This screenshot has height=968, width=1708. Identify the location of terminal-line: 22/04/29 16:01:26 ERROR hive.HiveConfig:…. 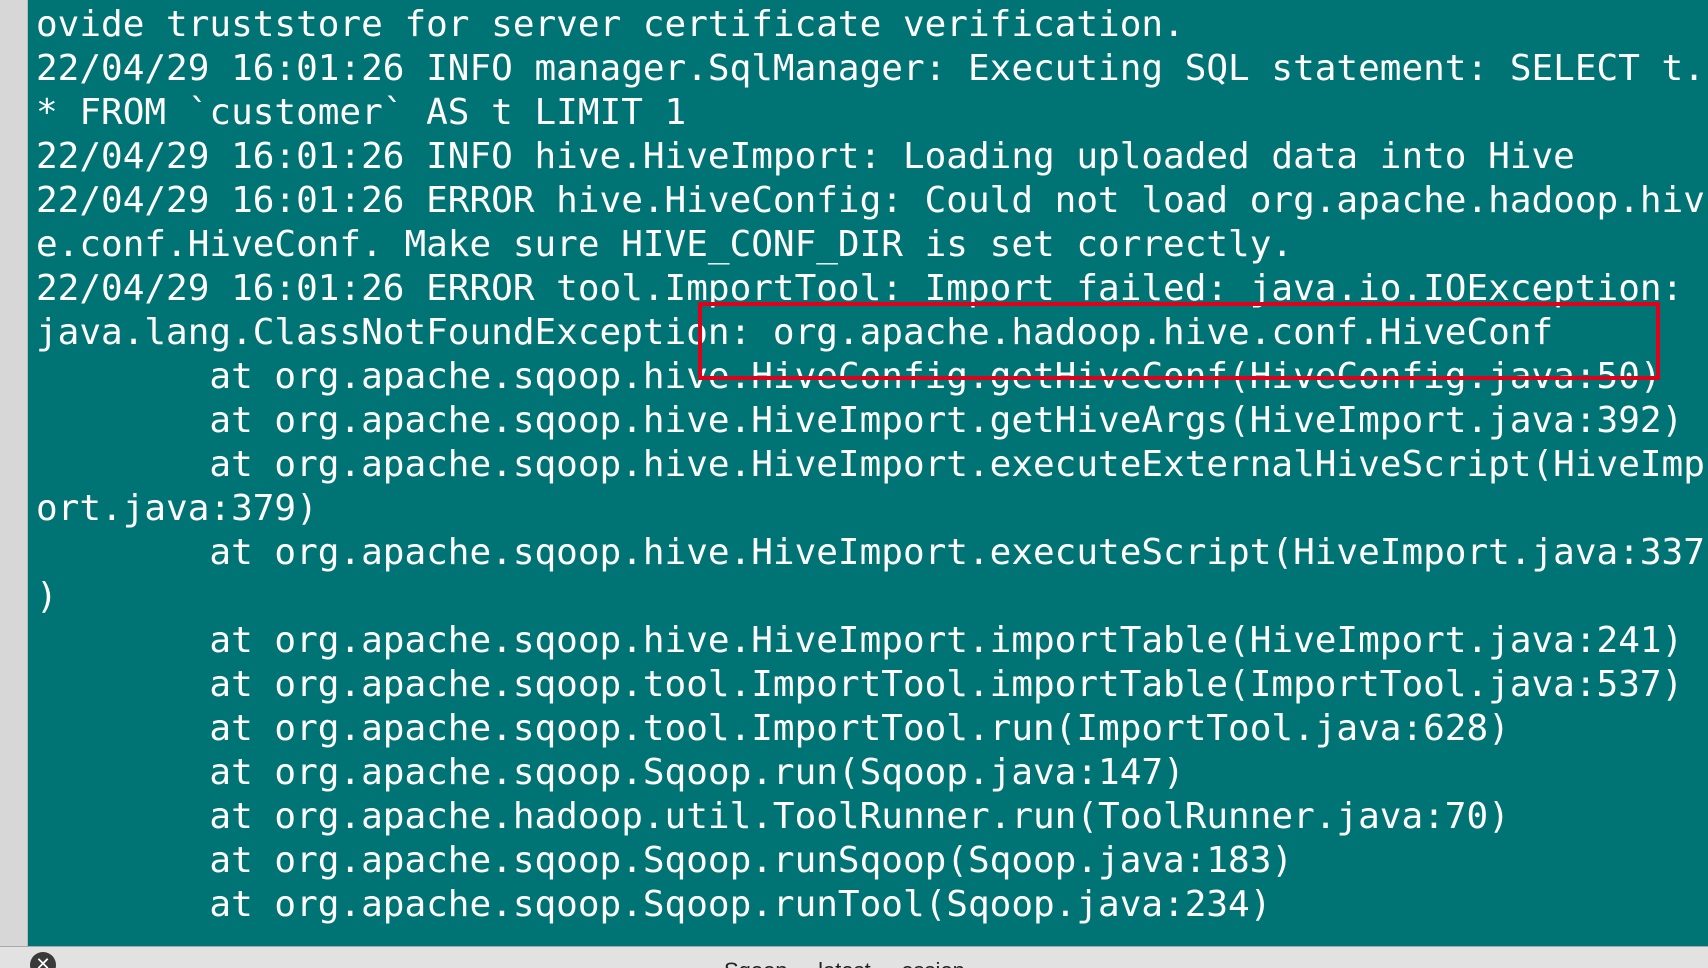
(870, 200).